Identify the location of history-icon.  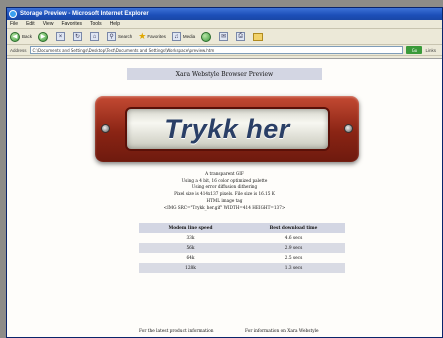
(206, 36).